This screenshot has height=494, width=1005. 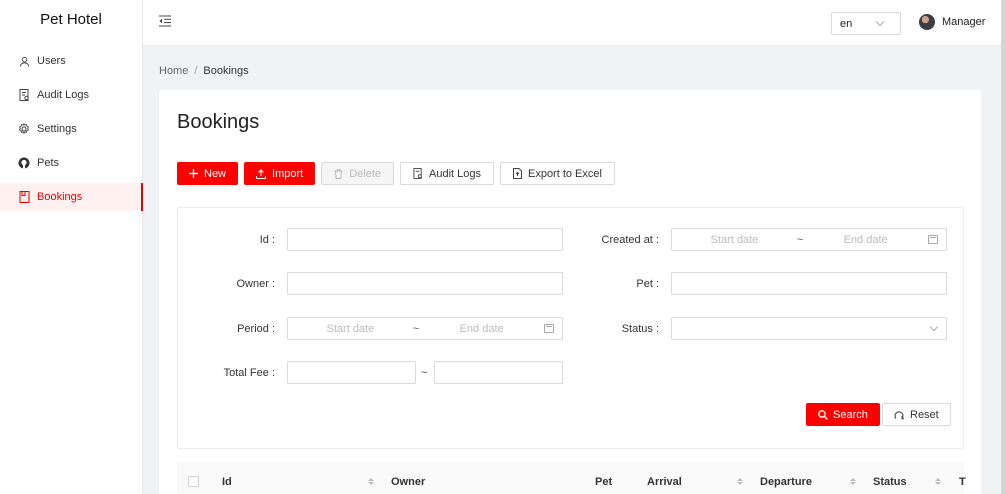 What do you see at coordinates (193, 481) in the screenshot?
I see `select-all-checkbox` at bounding box center [193, 481].